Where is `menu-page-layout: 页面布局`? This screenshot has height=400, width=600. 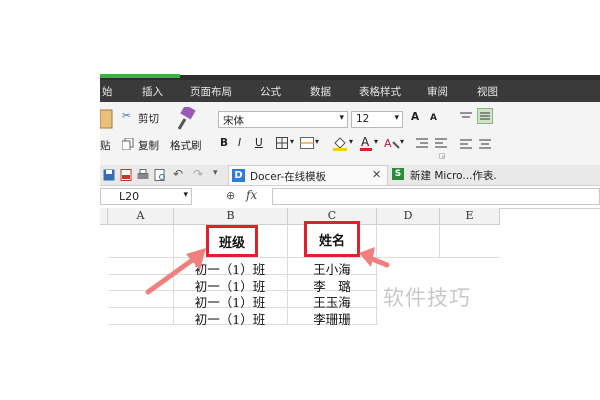
menu-page-layout: 页面布局 is located at coordinates (211, 91).